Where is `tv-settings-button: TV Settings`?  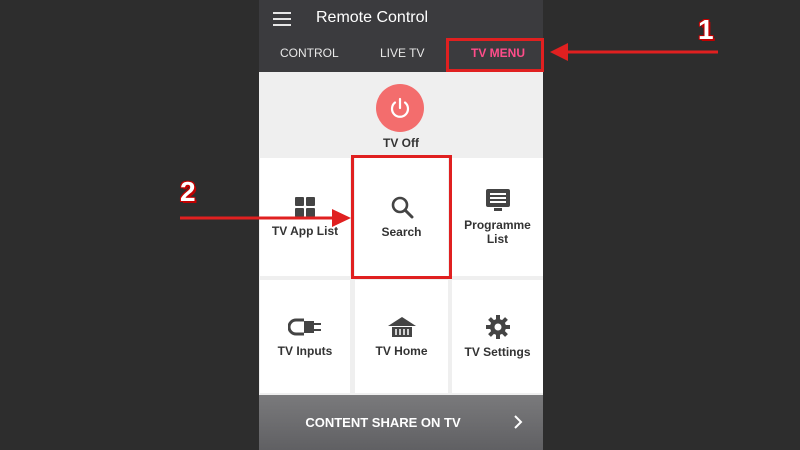
tv-settings-button: TV Settings is located at coordinates (497, 336).